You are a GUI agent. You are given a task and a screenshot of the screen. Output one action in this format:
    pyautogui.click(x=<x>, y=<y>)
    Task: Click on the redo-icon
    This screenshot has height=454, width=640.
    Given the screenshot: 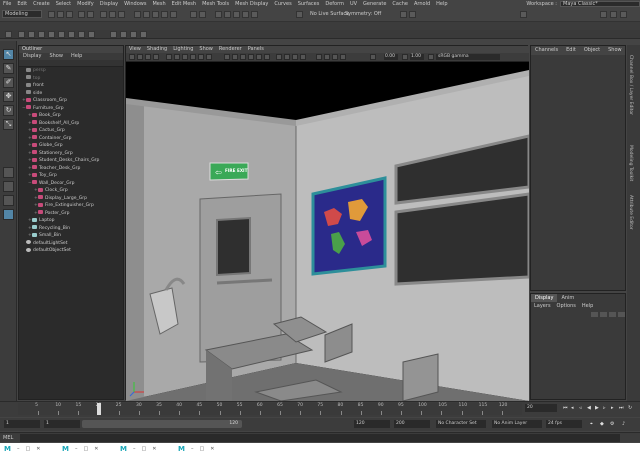 What is the action you would take?
    pyautogui.click(x=90, y=14)
    